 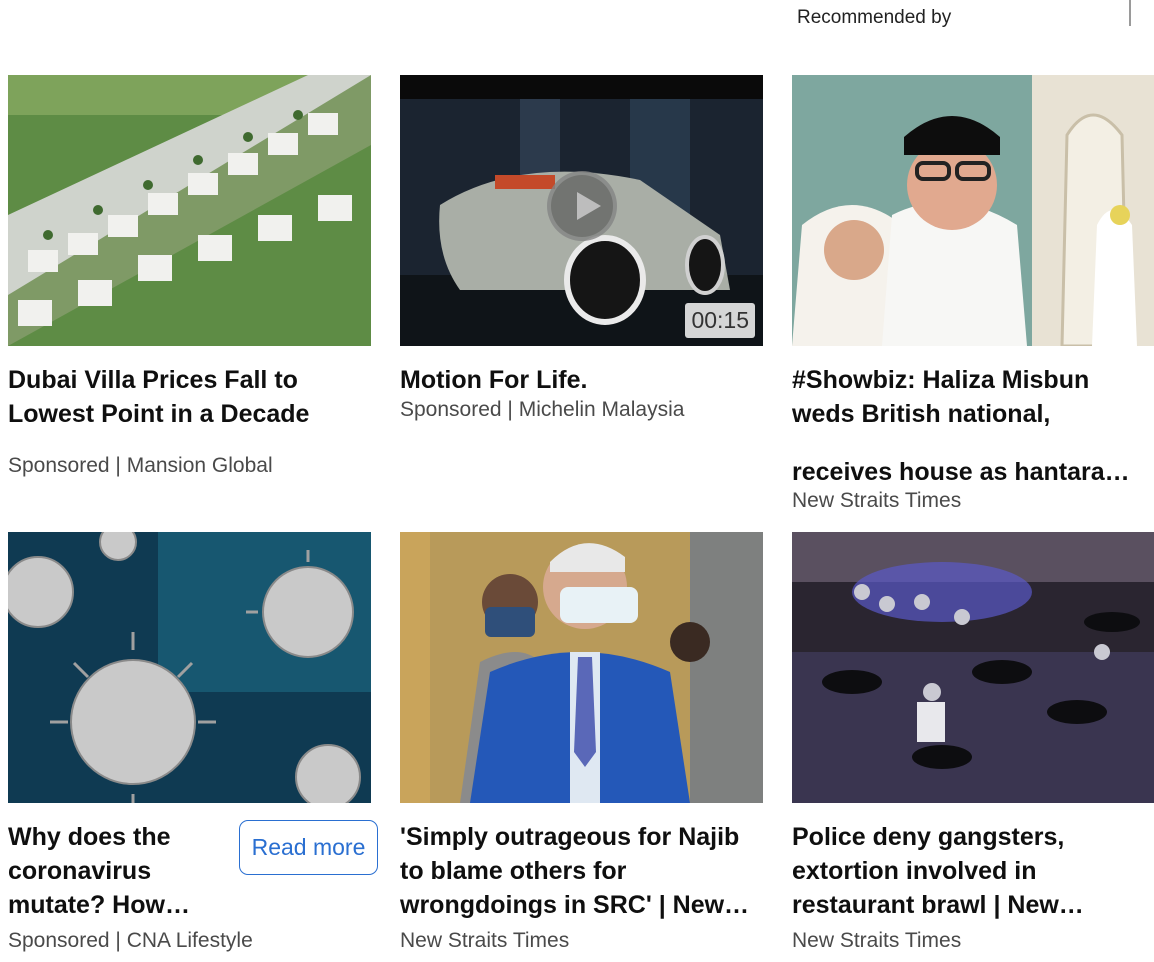 What do you see at coordinates (189, 941) in the screenshot?
I see `card-source: Sponsored | CNA Lifestyle` at bounding box center [189, 941].